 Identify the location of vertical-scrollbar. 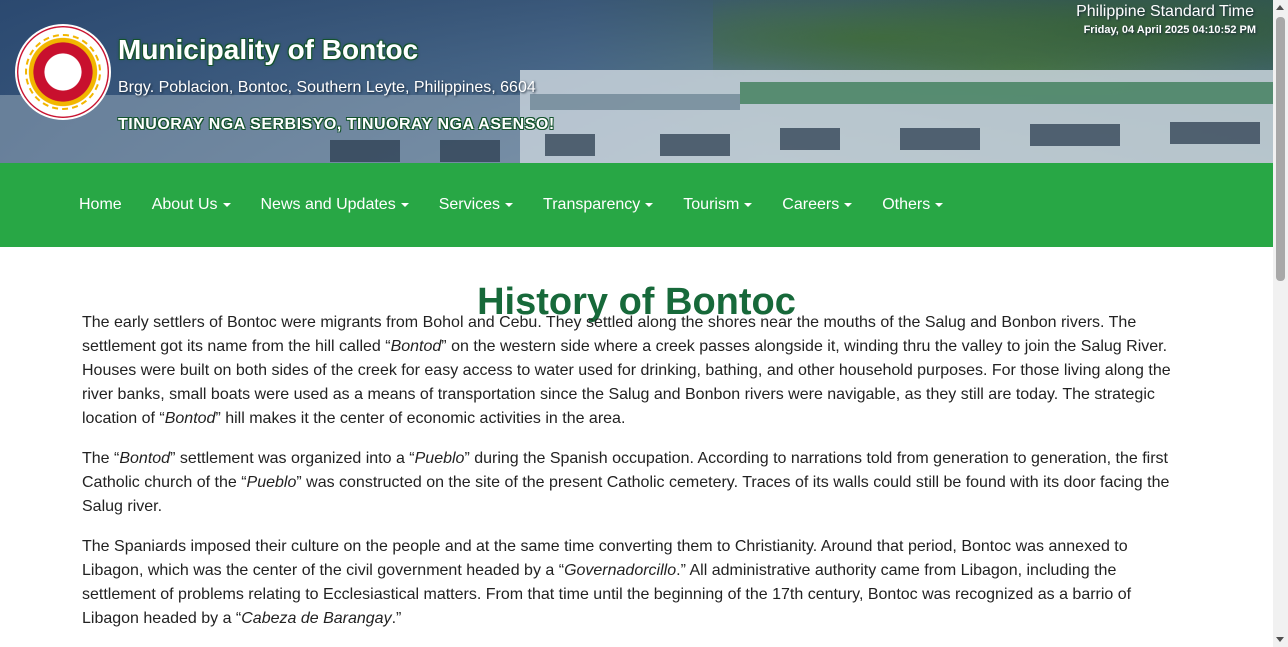
(1280, 323).